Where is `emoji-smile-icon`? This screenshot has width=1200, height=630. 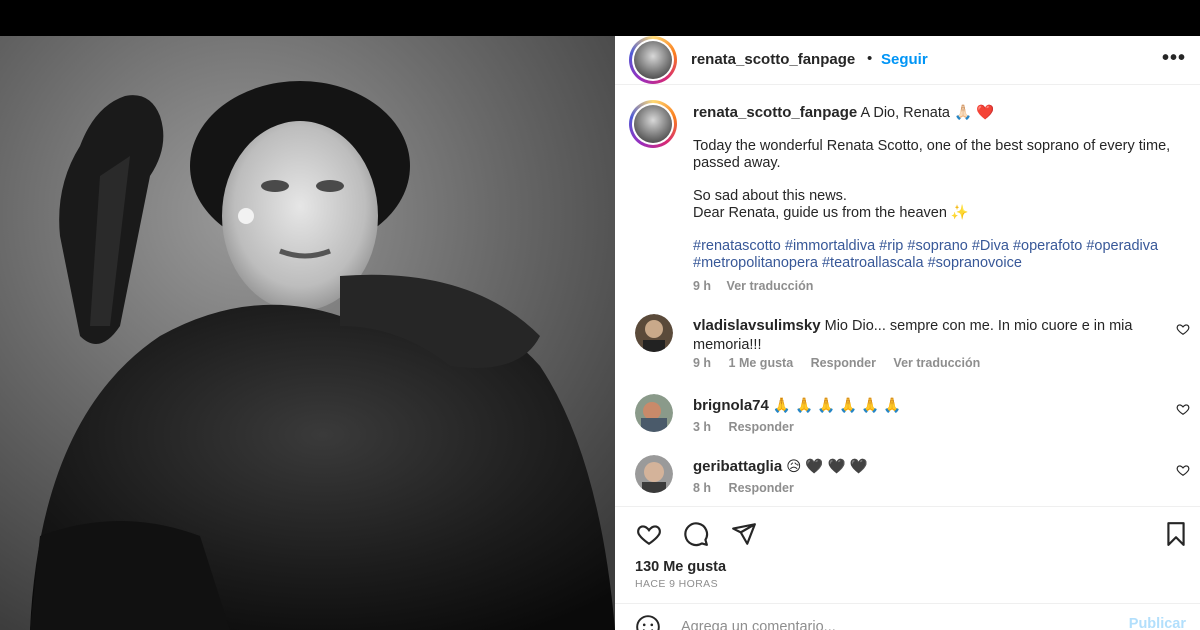
emoji-smile-icon is located at coordinates (648, 622).